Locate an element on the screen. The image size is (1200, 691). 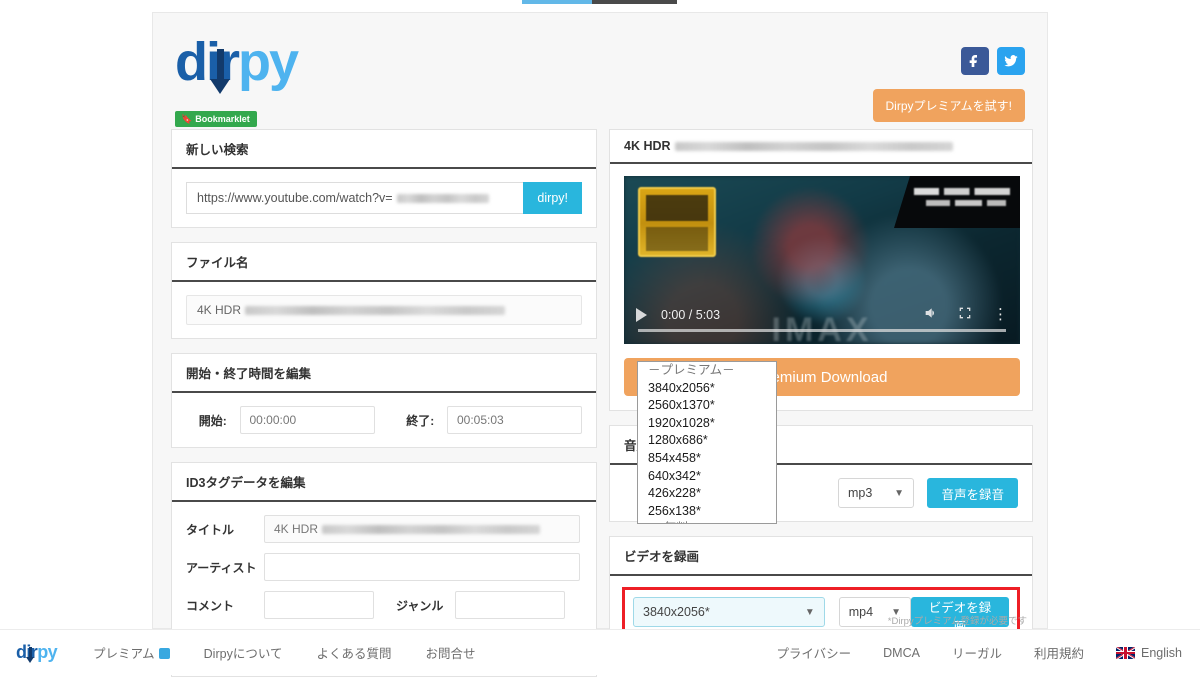
id3-genre-input is located at coordinates (510, 605).